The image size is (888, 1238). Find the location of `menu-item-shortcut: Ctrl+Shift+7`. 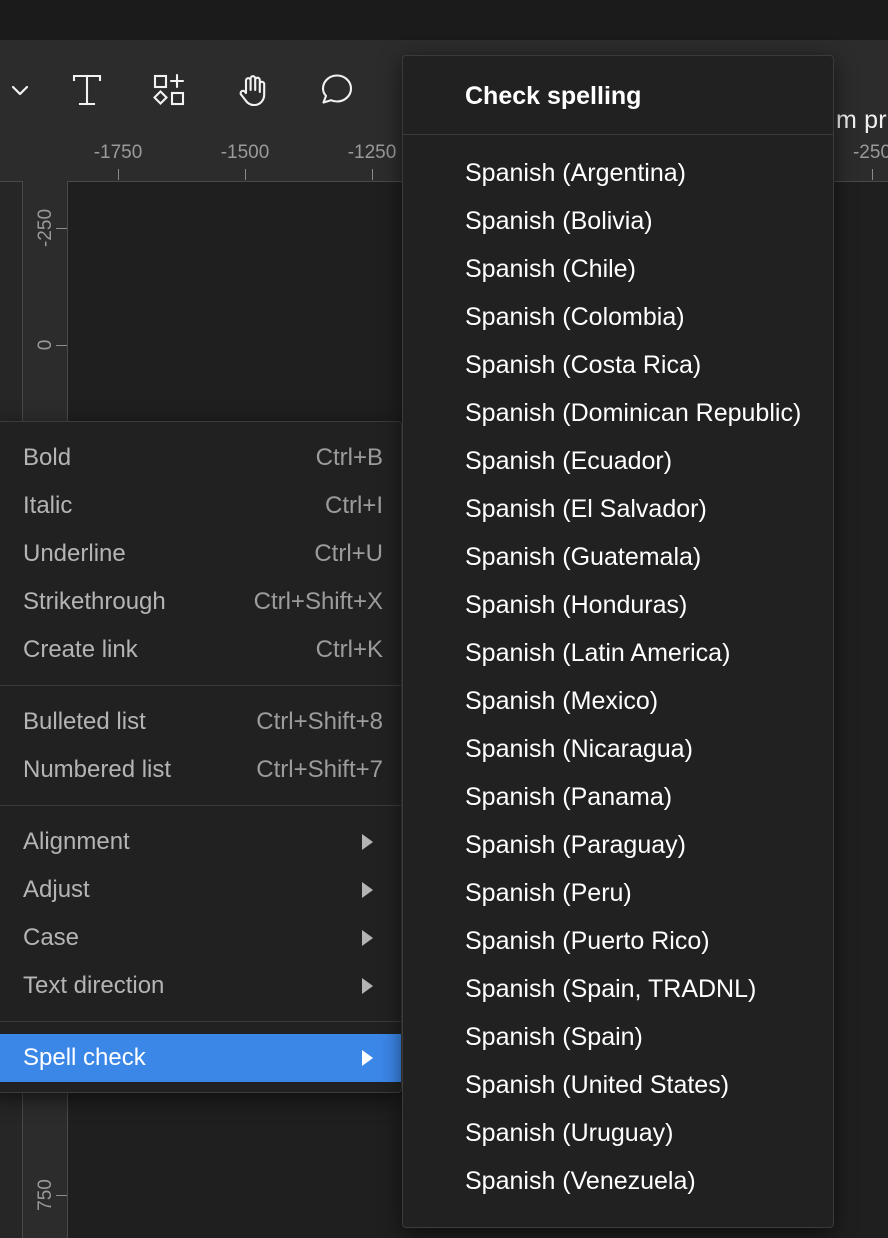

menu-item-shortcut: Ctrl+Shift+7 is located at coordinates (319, 769).